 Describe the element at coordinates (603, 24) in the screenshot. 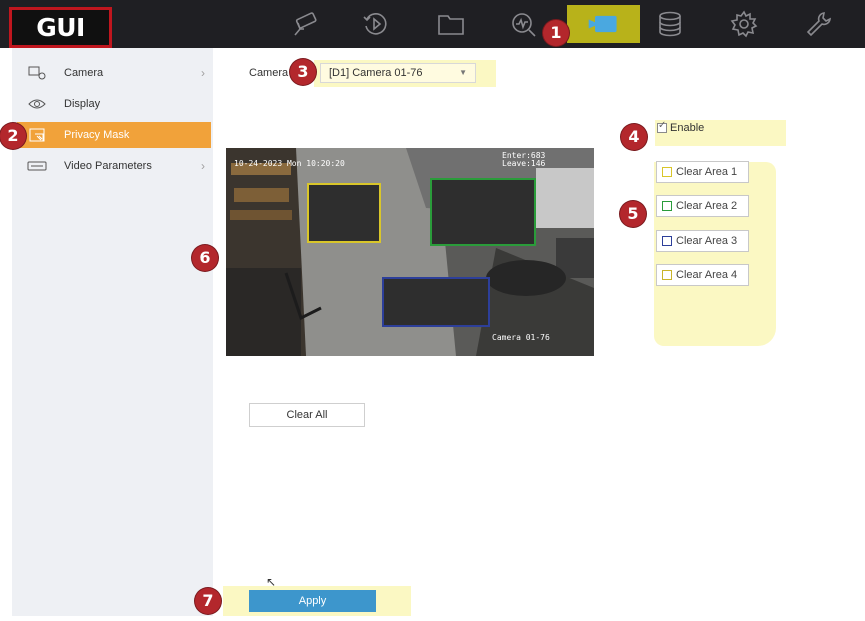

I see `video-camera-icon` at that location.